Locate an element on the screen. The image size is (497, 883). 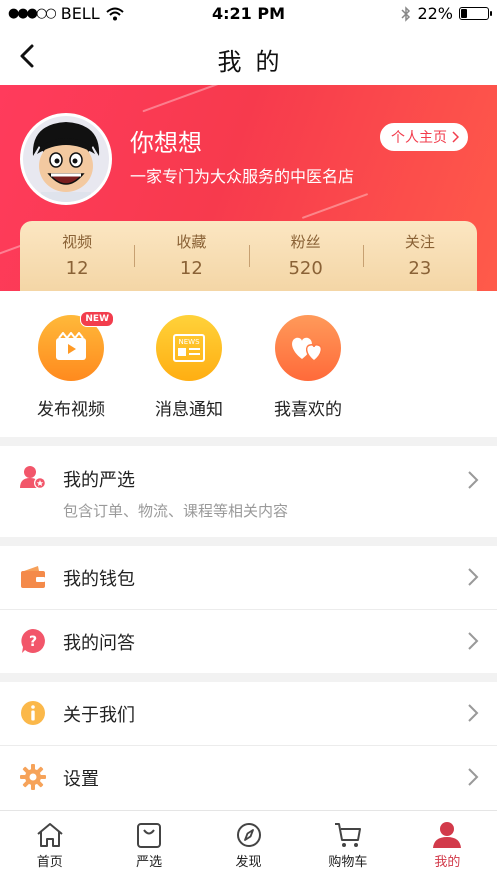
tab-cart: 购物车 is located at coordinates (347, 847).